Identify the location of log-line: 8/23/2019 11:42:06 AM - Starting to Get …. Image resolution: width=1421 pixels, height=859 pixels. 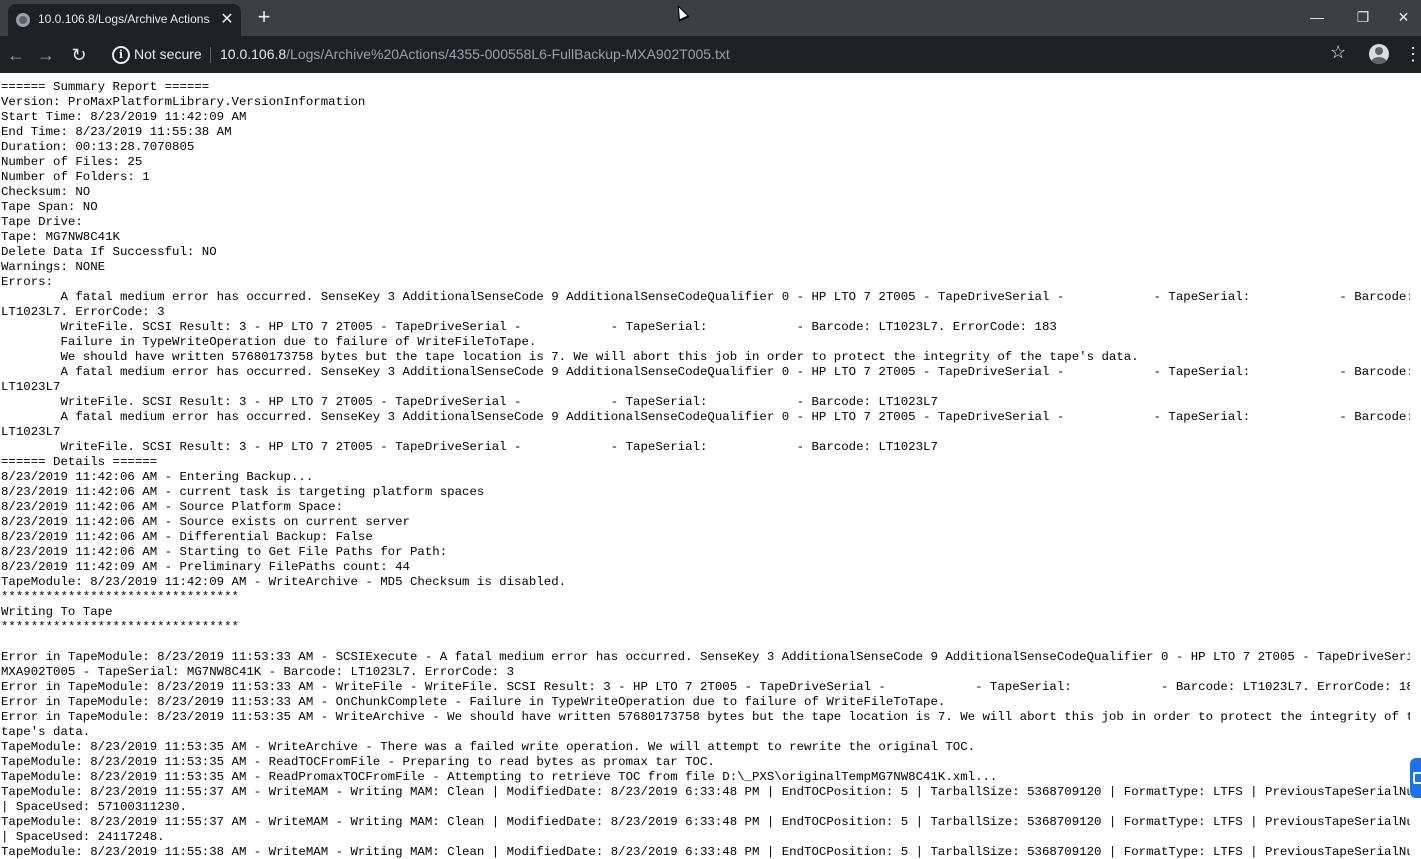
(224, 552).